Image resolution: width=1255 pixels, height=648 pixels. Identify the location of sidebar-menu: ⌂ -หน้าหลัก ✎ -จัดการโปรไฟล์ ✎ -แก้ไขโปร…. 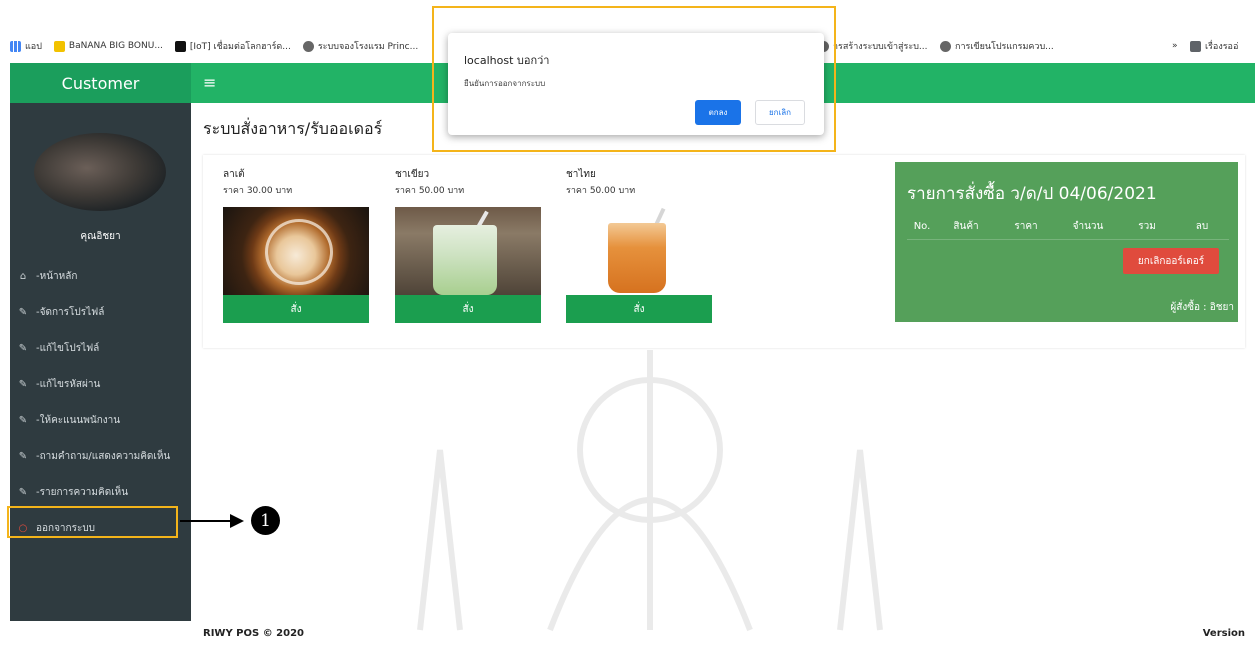
(100, 402).